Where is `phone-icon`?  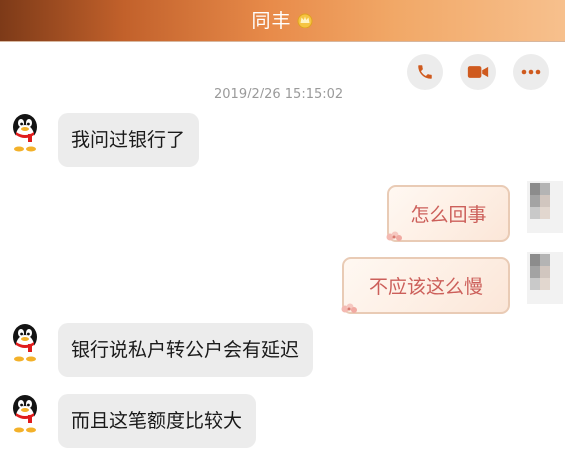 phone-icon is located at coordinates (425, 72).